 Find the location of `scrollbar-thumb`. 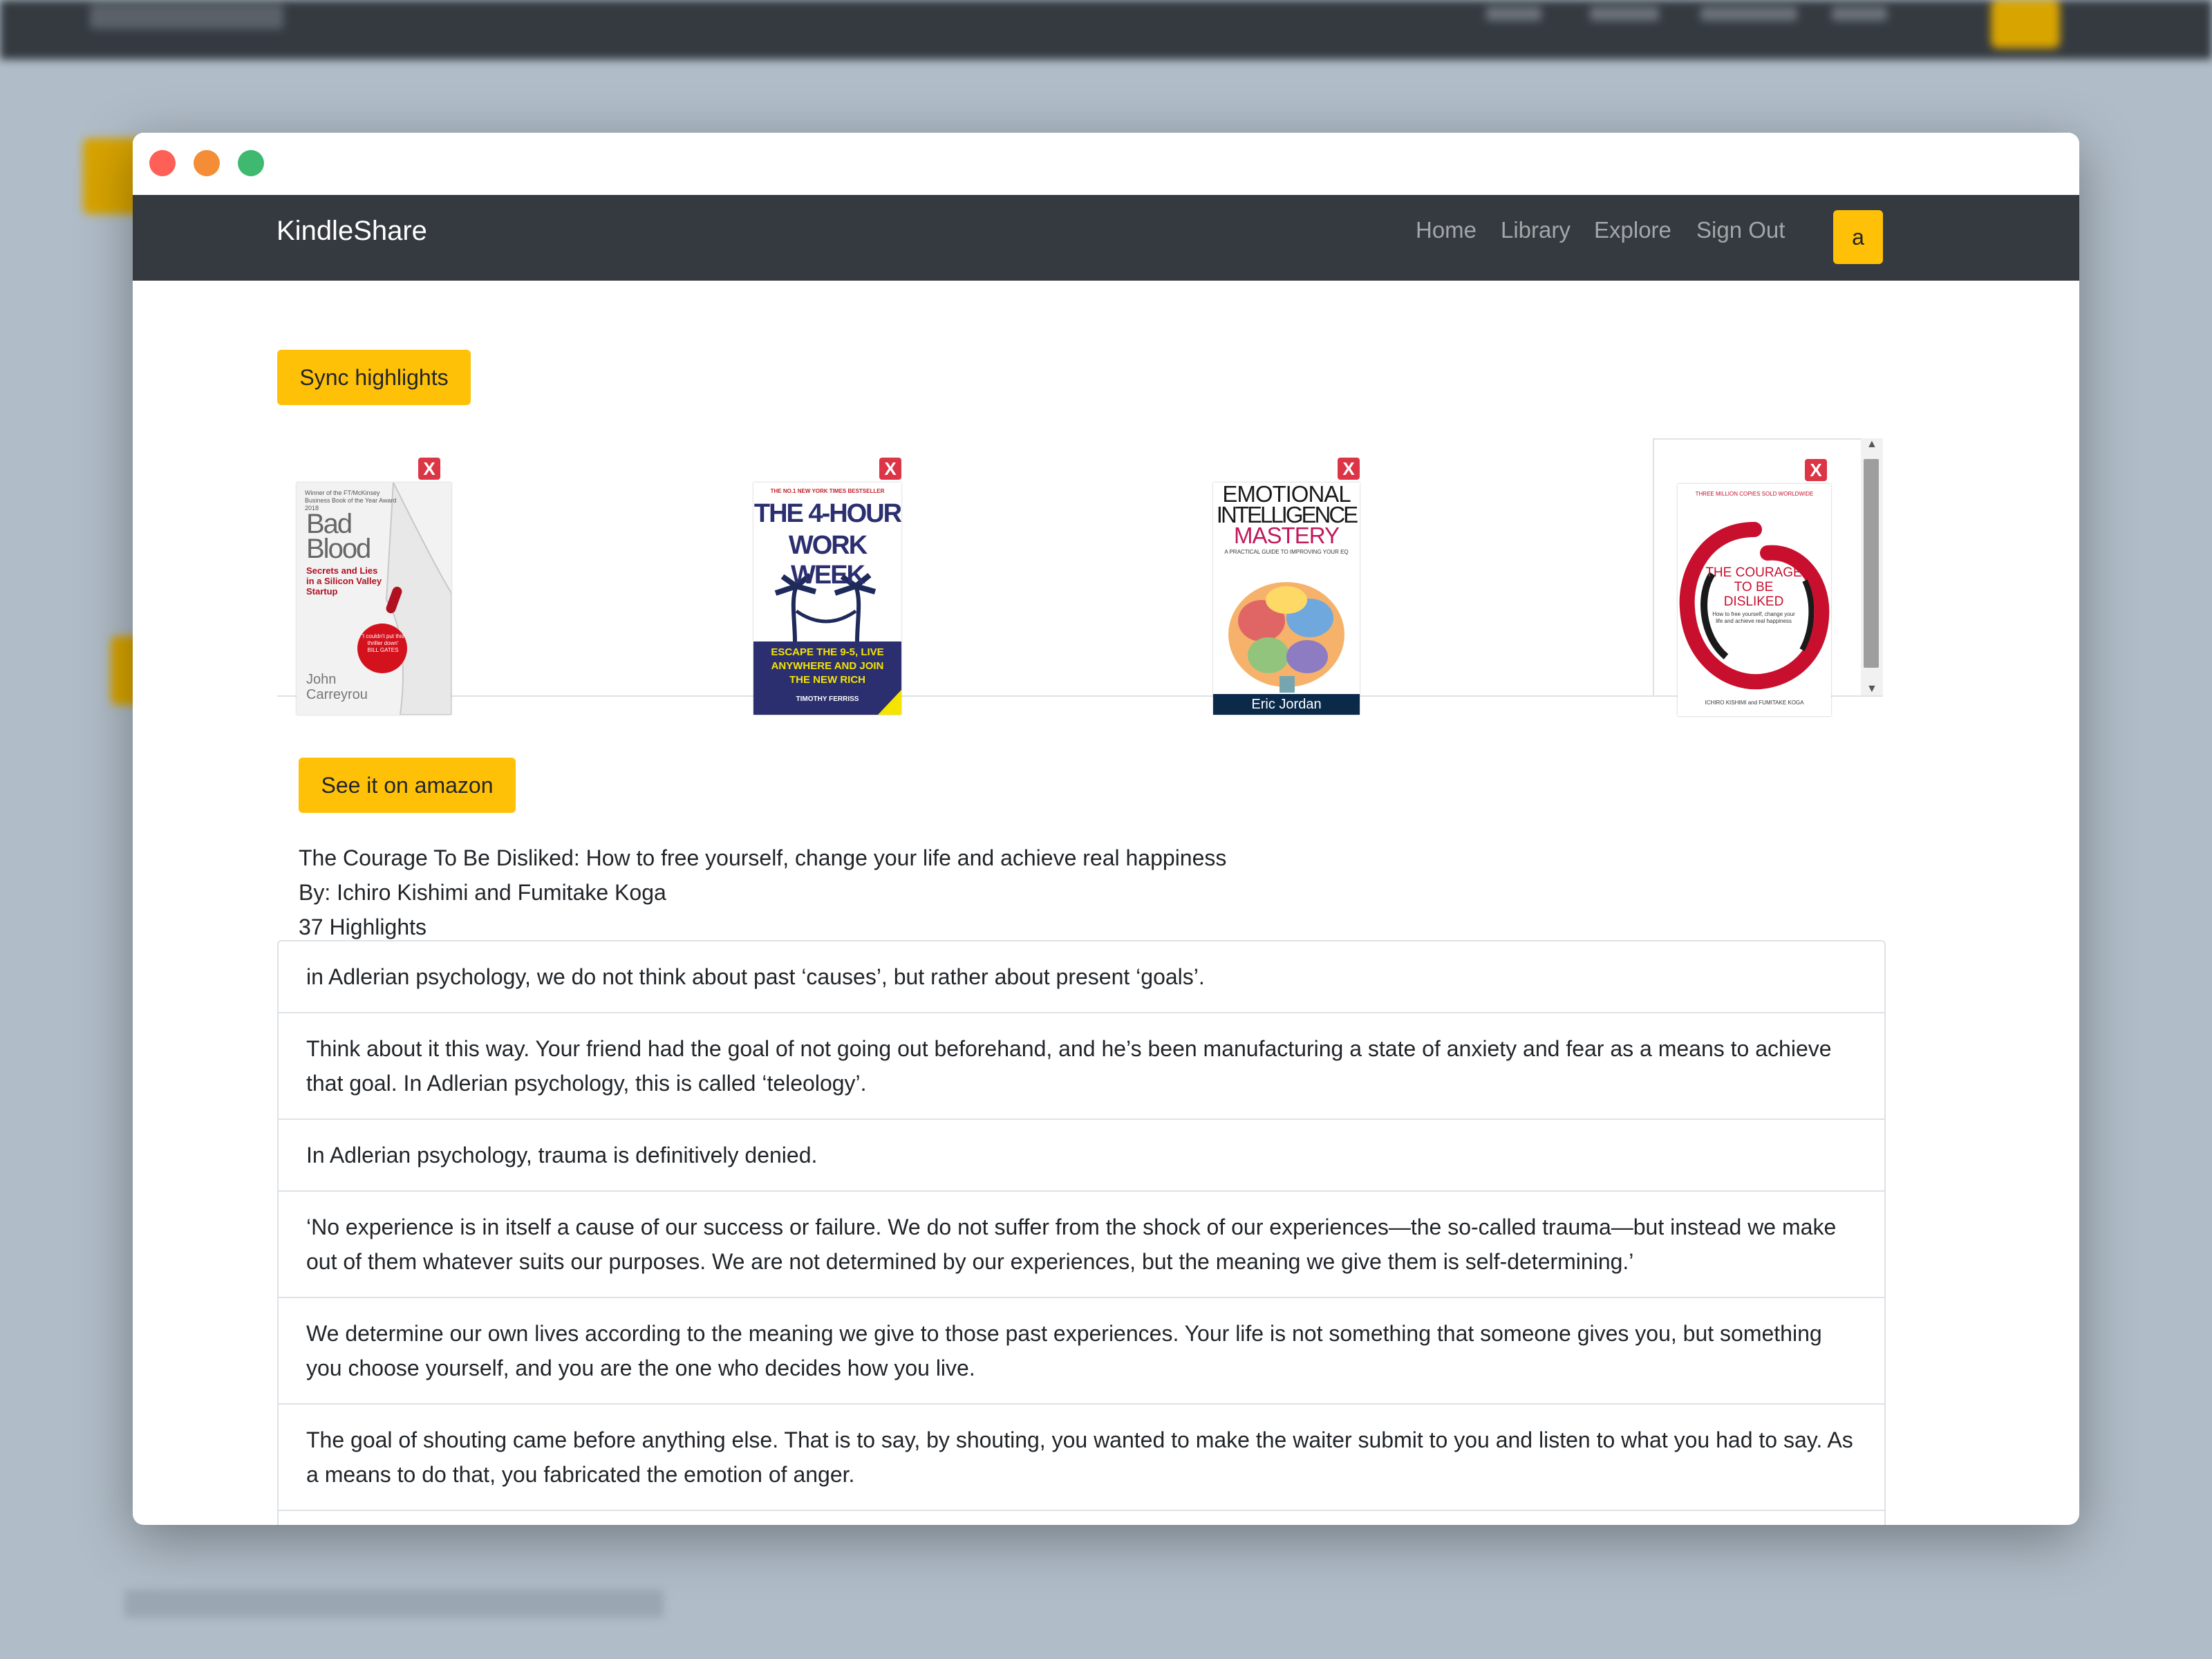

scrollbar-thumb is located at coordinates (1872, 563).